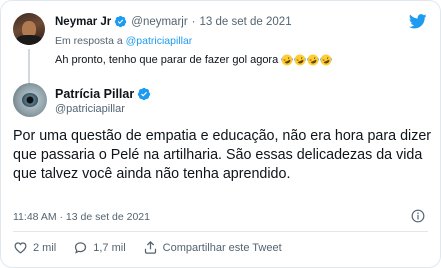 Image resolution: width=441 pixels, height=268 pixels. I want to click on share-icon, so click(150, 247).